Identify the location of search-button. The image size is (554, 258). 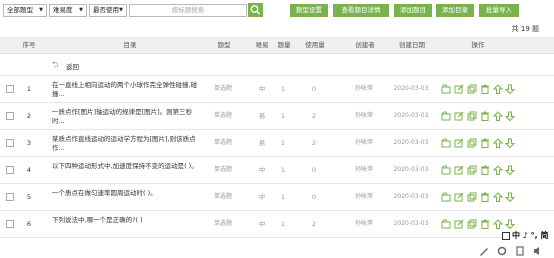
(255, 10).